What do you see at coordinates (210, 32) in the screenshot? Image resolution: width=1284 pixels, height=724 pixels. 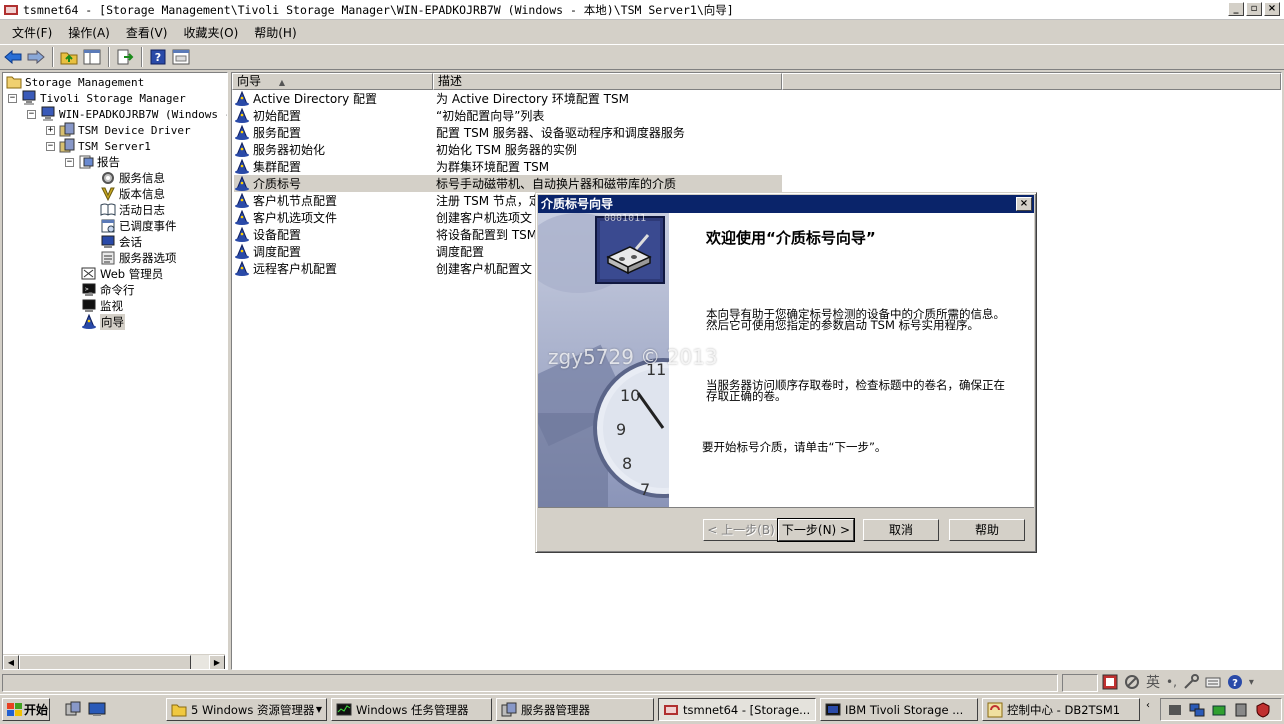 I see `menu-favorites: 收藏夹(O)` at bounding box center [210, 32].